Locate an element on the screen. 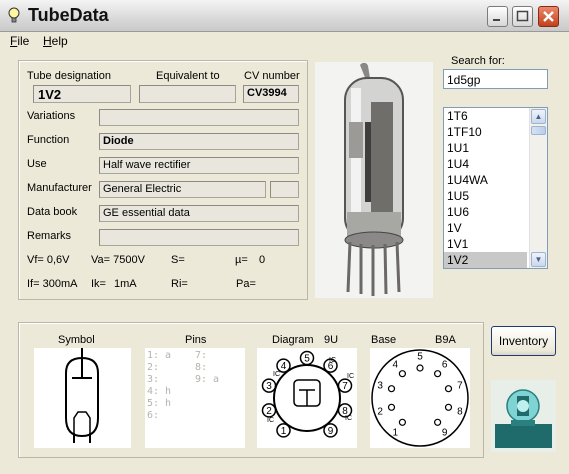 This screenshot has width=569, height=474. base-diagram: 12 34 5 67 89 is located at coordinates (420, 398).